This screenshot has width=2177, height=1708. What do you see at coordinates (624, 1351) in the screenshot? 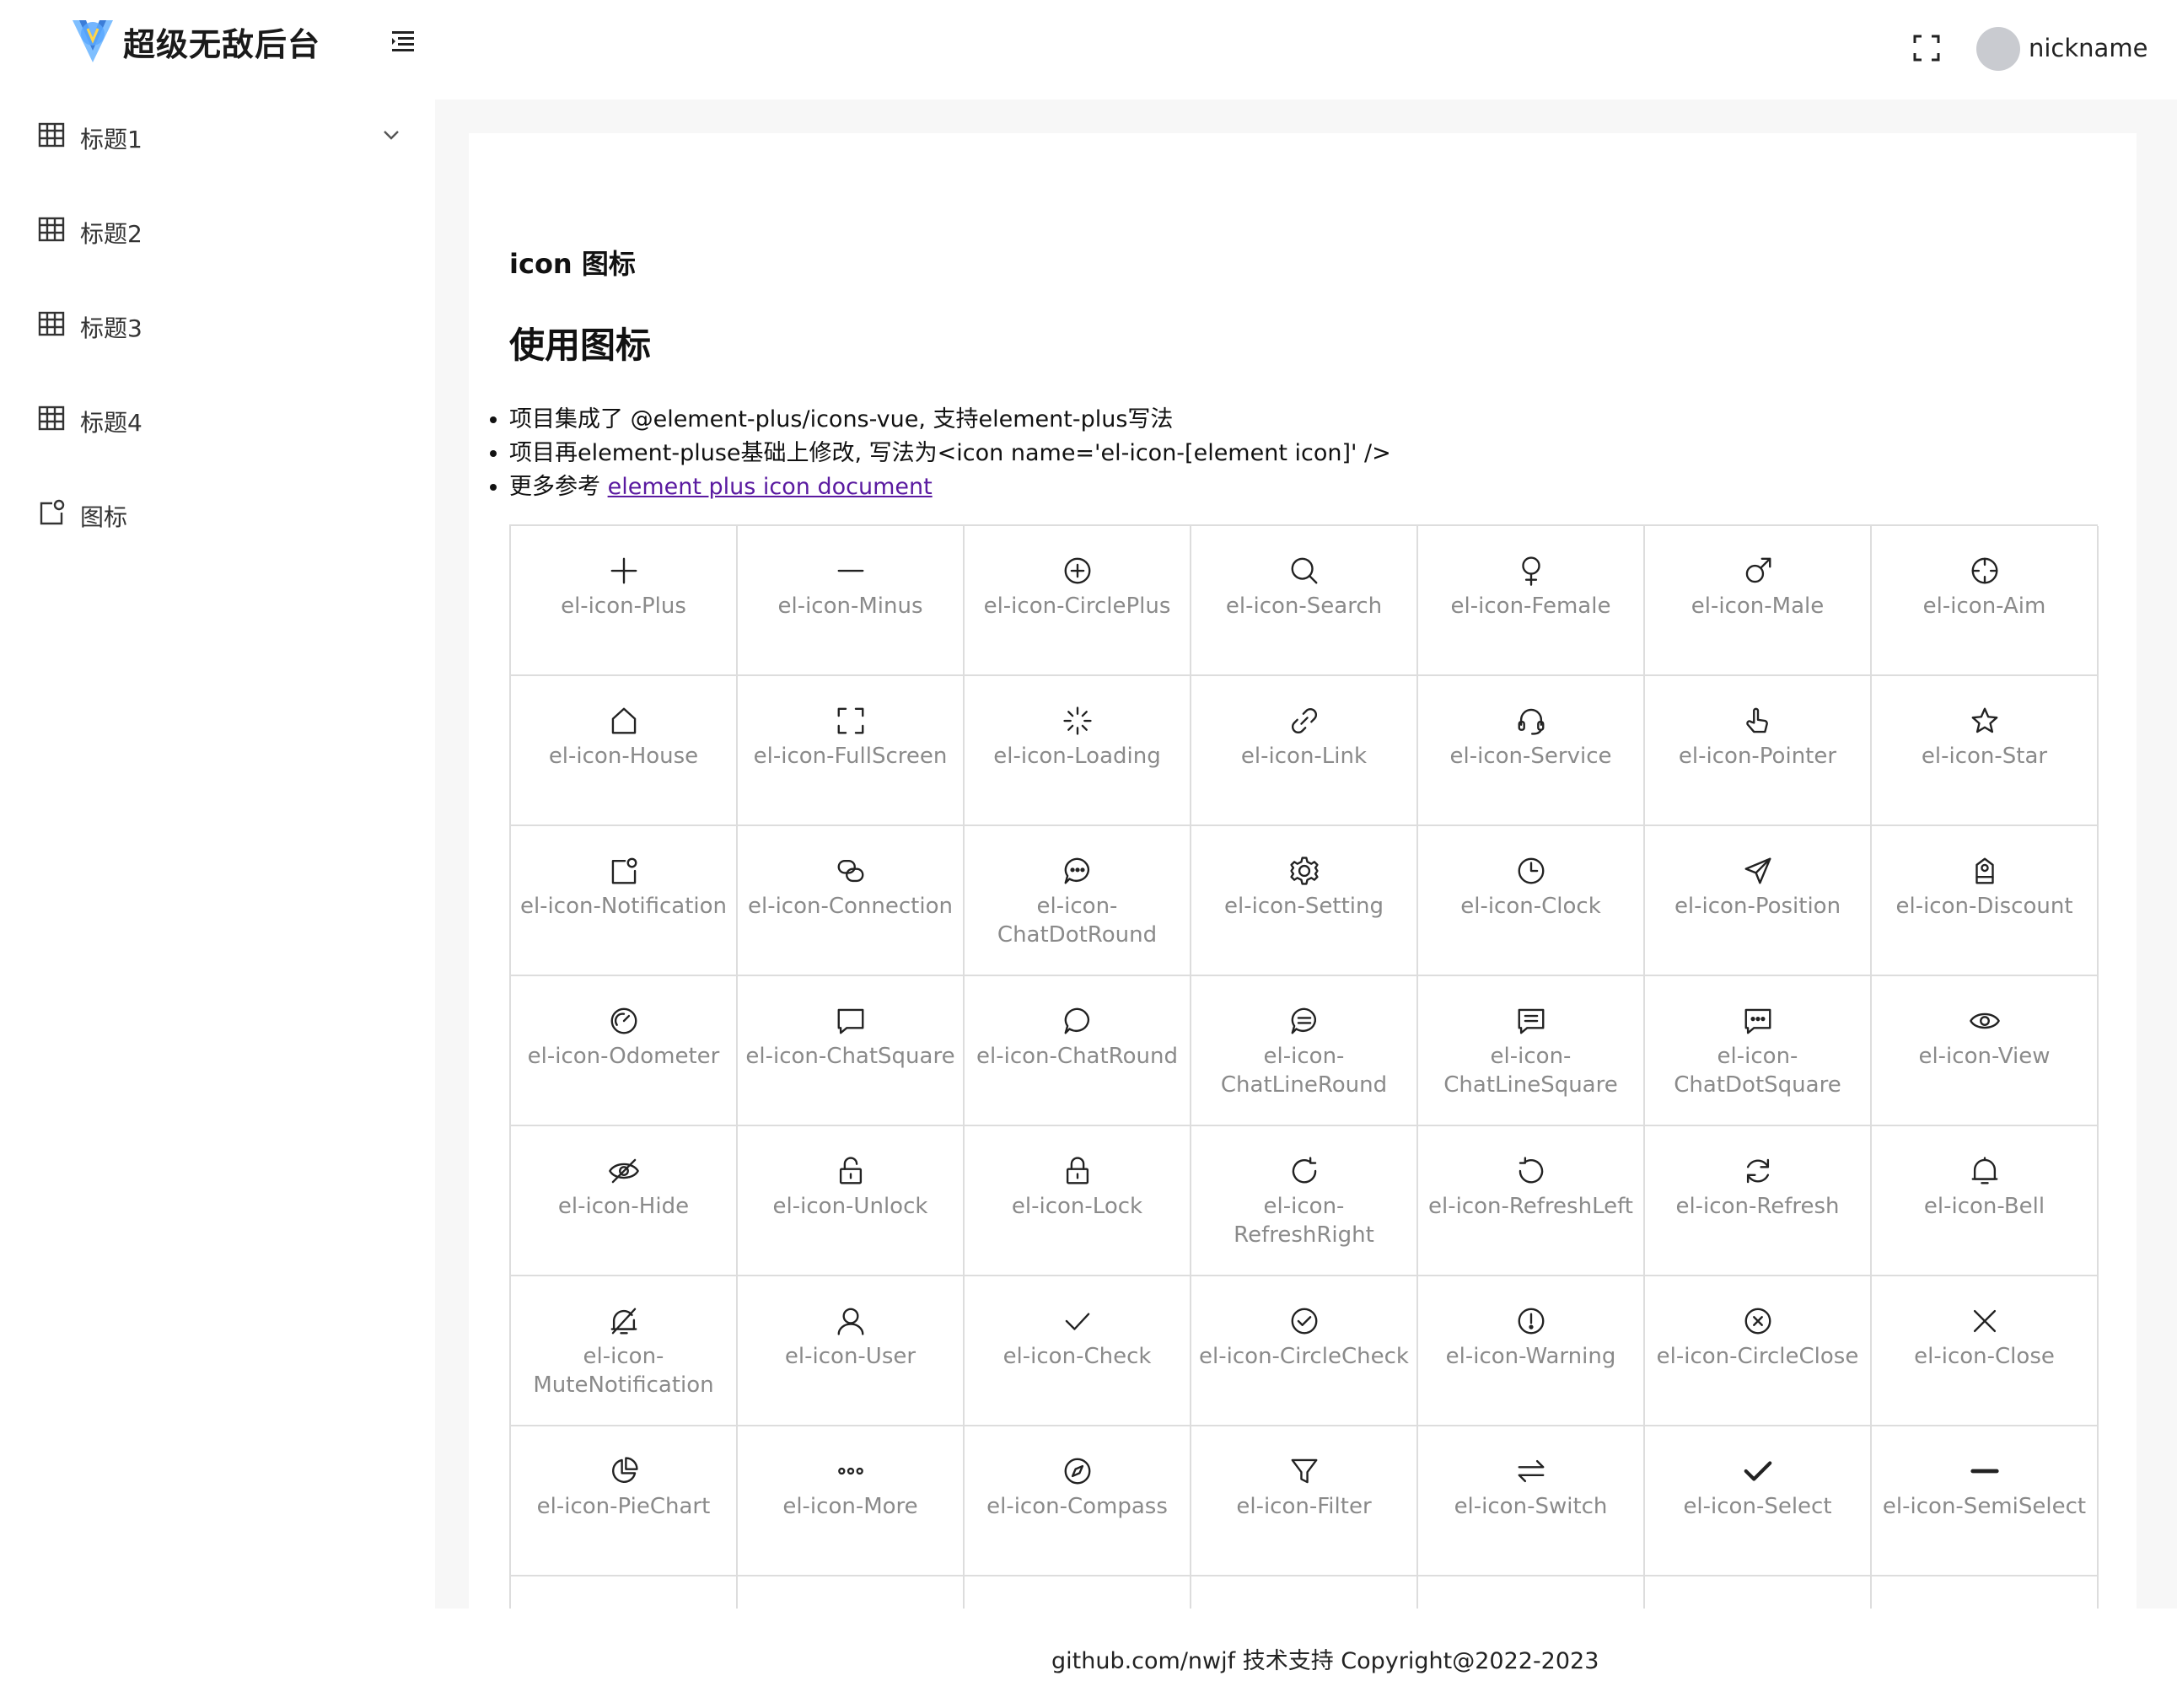
I see `icon-cell: el-icon-MuteNotification` at bounding box center [624, 1351].